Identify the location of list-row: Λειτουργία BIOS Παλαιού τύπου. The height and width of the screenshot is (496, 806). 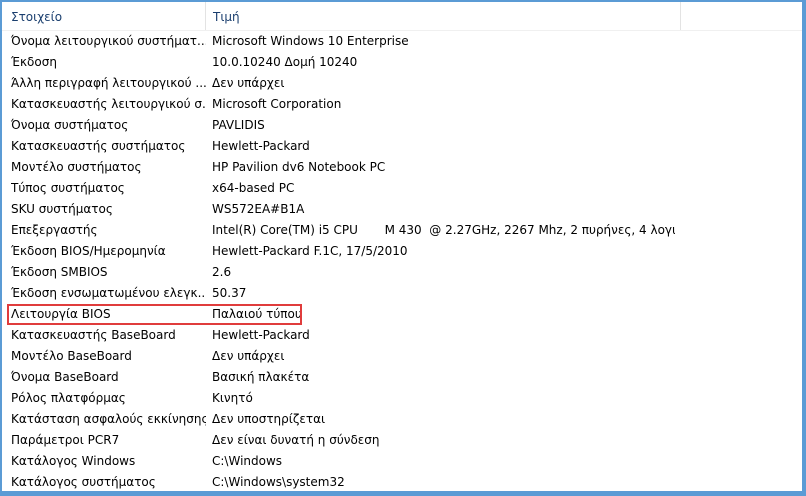
(402, 314).